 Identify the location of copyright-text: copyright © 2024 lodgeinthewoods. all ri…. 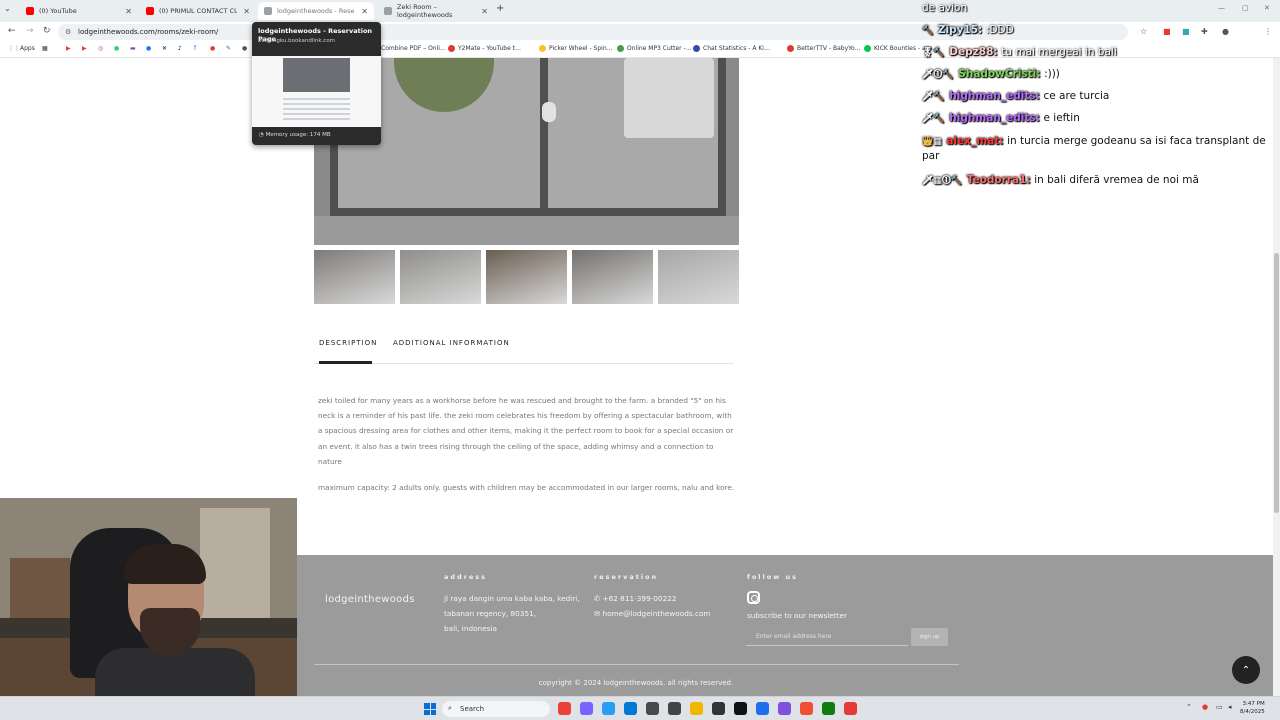
(636, 683).